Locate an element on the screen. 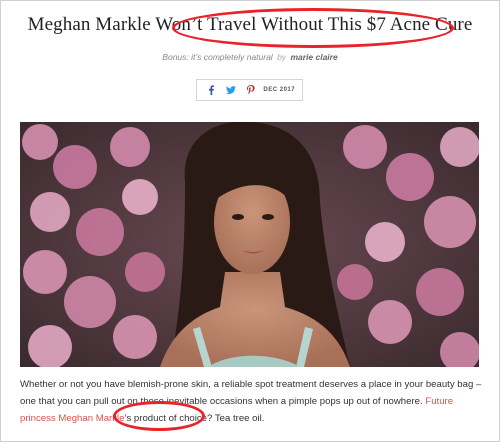 This screenshot has width=500, height=442. facebook-icon is located at coordinates (211, 90).